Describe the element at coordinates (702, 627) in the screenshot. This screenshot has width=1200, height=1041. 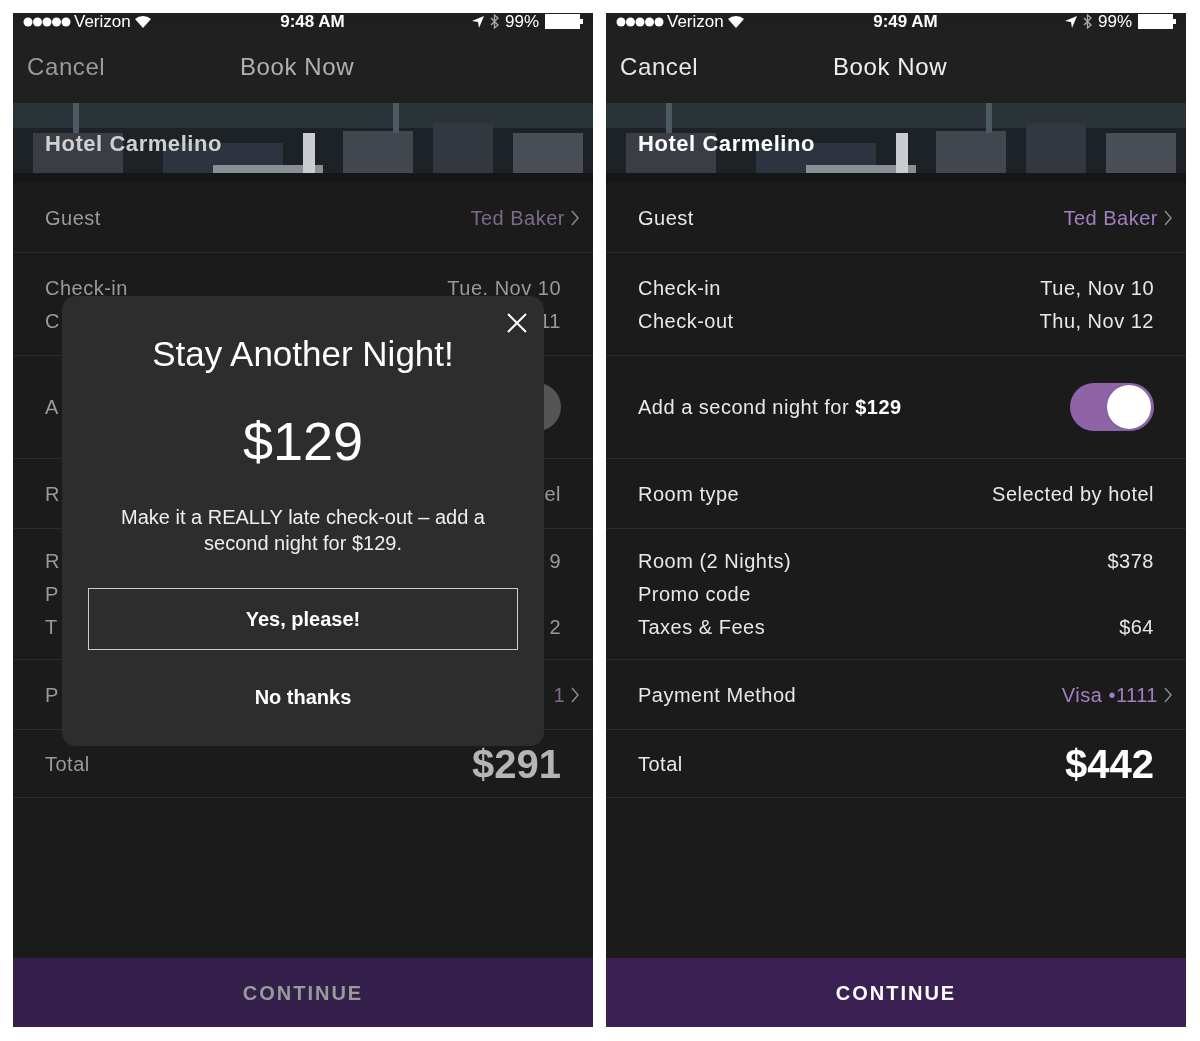
I see `row-label: Taxes & Fees` at that location.